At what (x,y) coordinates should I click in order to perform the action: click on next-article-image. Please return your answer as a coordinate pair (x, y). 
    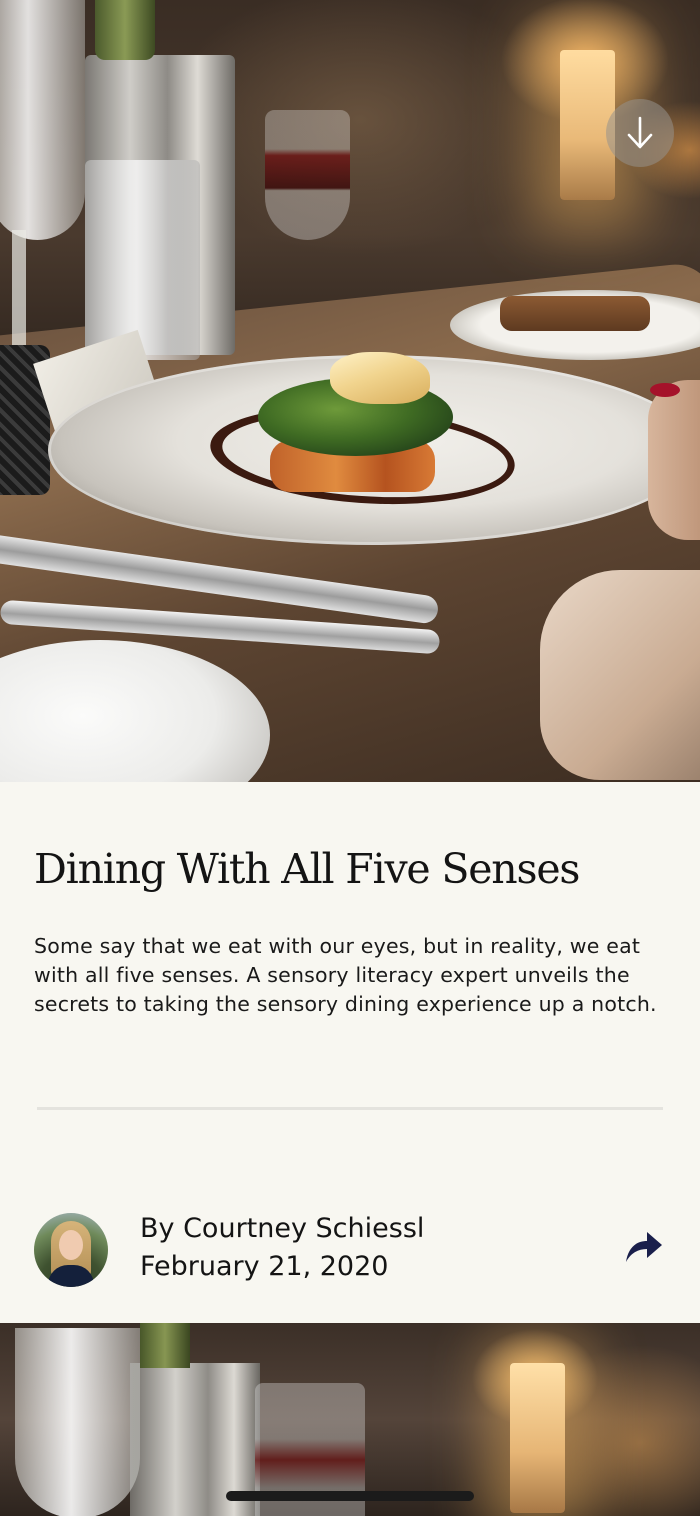
    Looking at the image, I should click on (350, 1419).